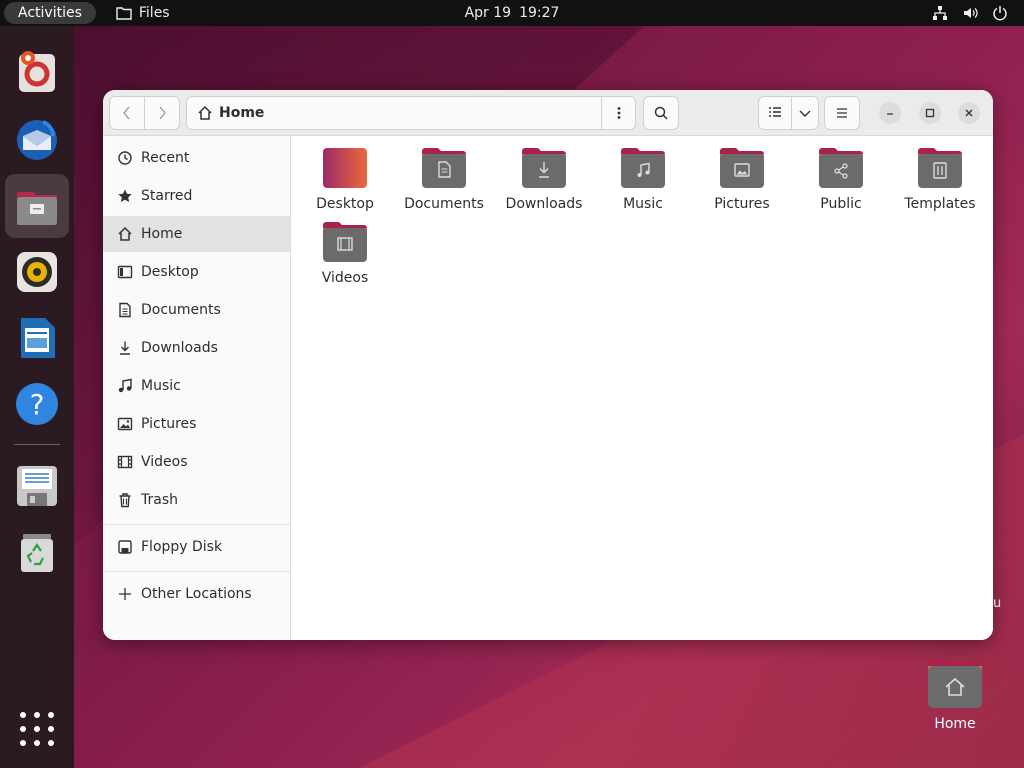  I want to click on sidebar-item-label: Documents, so click(181, 310).